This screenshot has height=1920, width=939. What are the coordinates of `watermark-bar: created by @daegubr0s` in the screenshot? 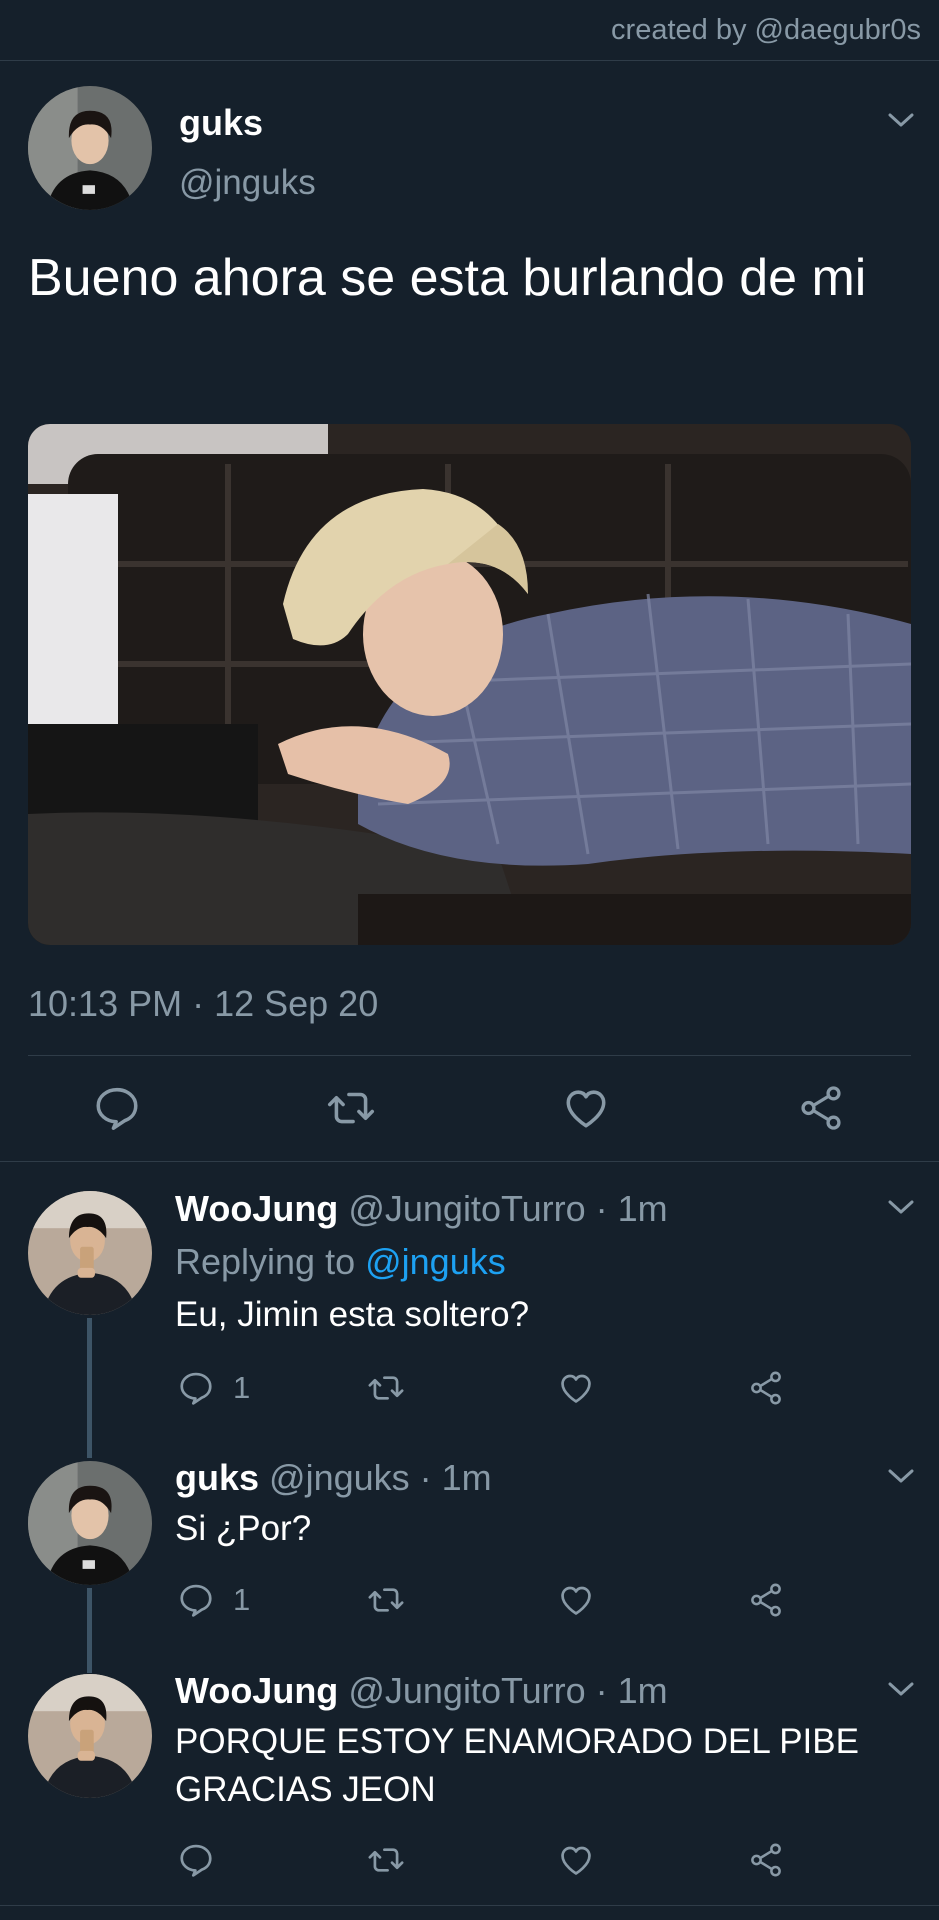 It's located at (469, 30).